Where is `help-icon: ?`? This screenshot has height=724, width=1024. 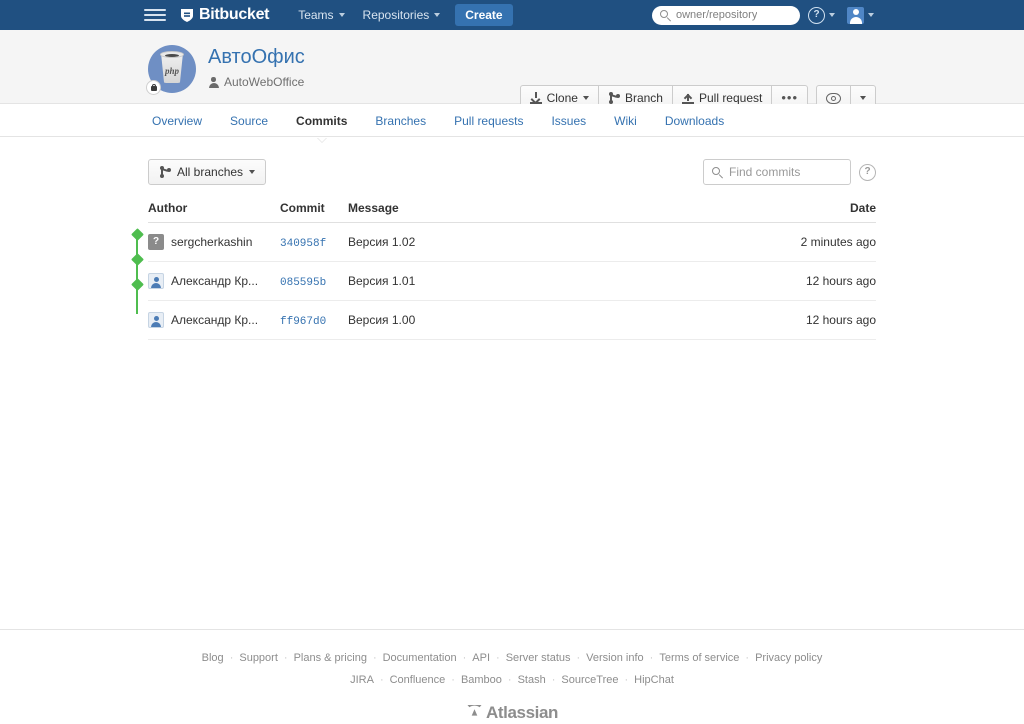 help-icon: ? is located at coordinates (816, 15).